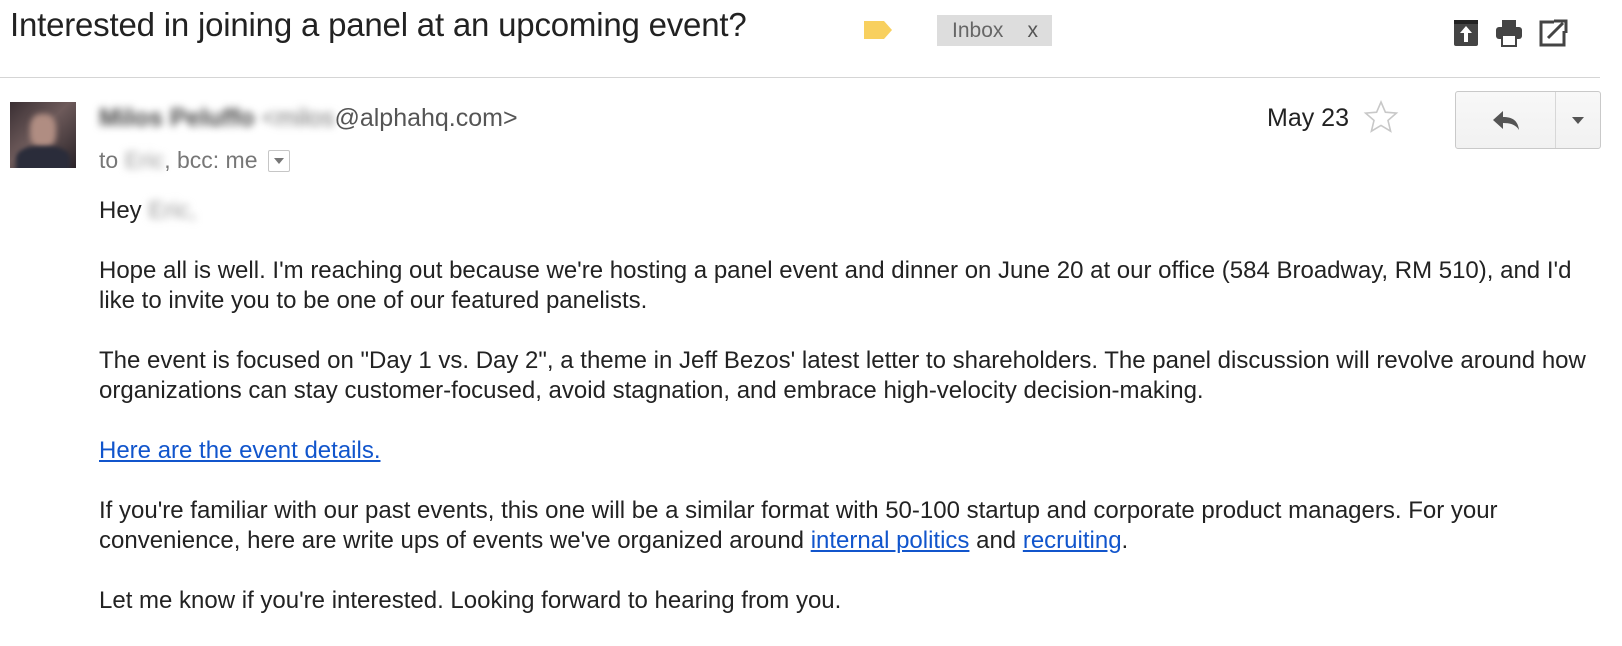 The image size is (1622, 646). I want to click on chevron-down-icon, so click(1578, 120).